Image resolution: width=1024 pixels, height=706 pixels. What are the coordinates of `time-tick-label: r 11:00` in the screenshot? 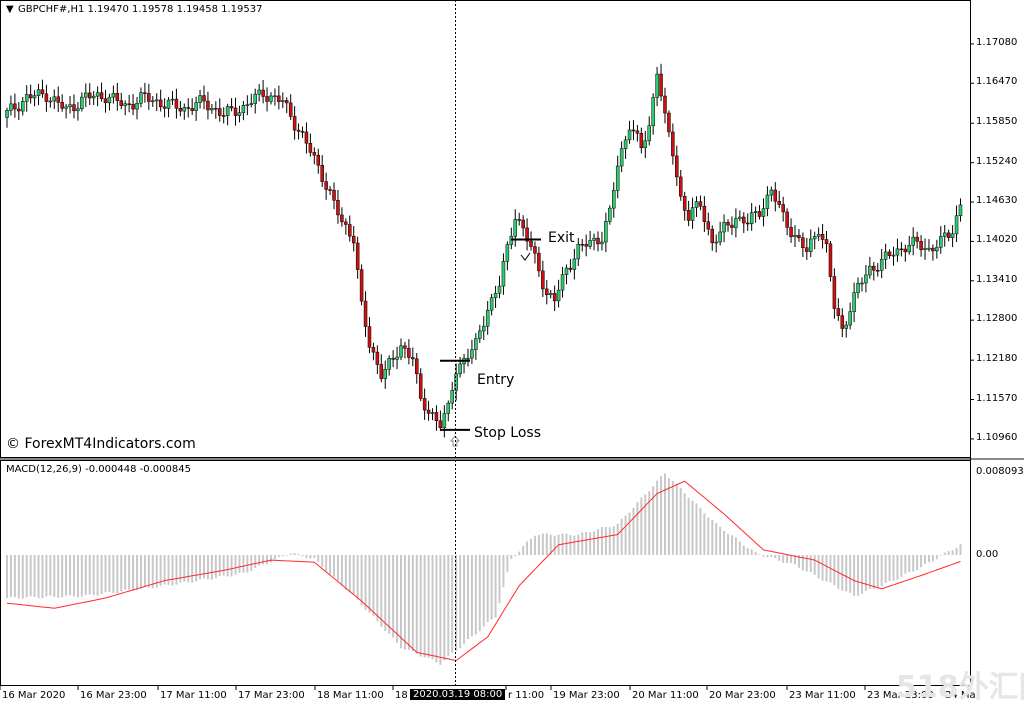 It's located at (526, 695).